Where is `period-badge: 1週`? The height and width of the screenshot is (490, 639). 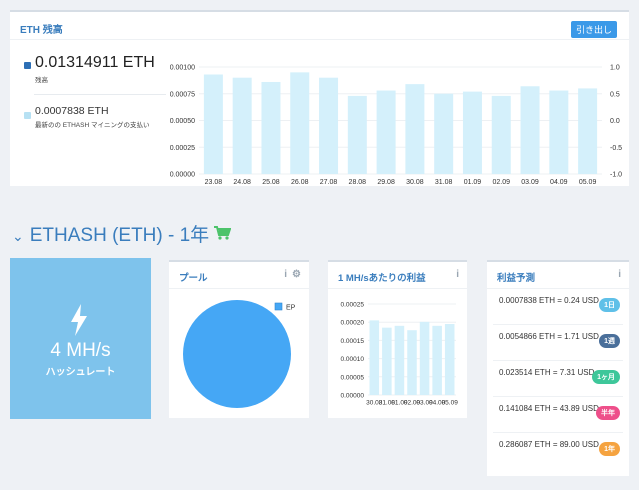 period-badge: 1週 is located at coordinates (609, 341).